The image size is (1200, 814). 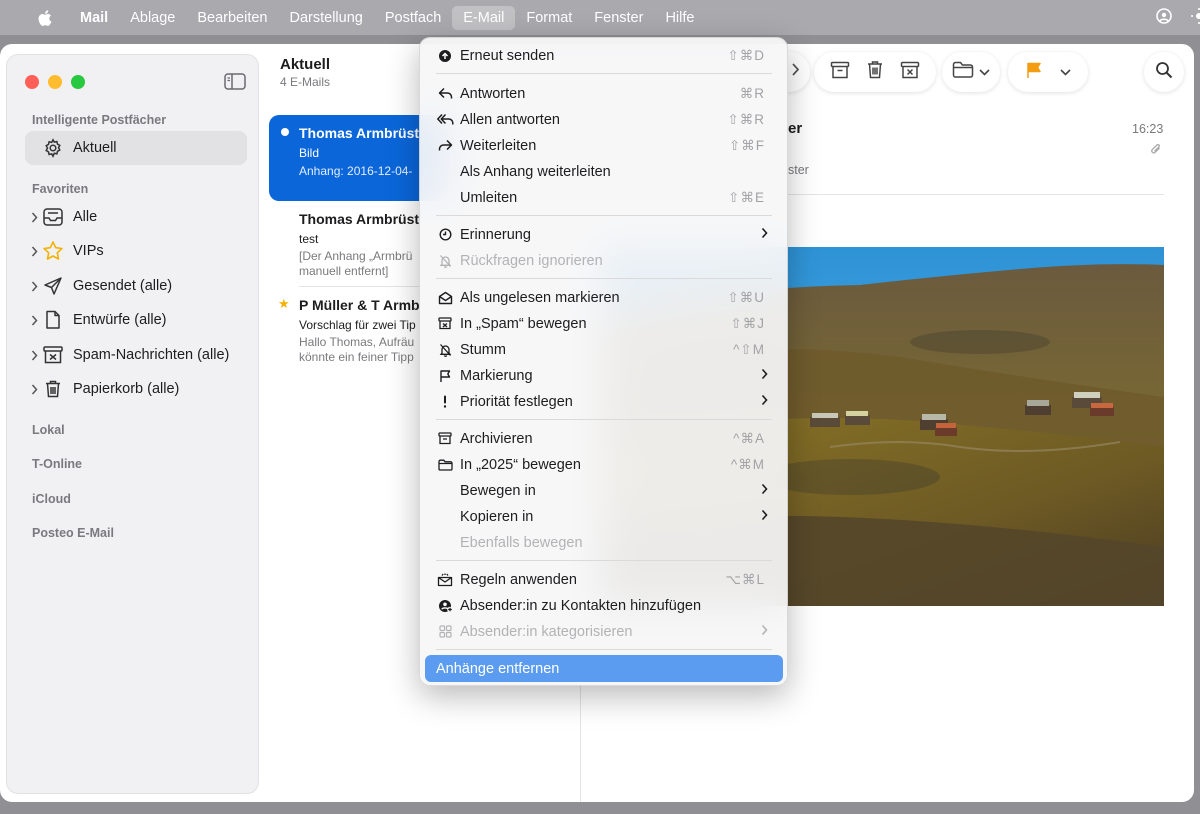 What do you see at coordinates (604, 516) in the screenshot?
I see `menu-item-kopieren-in: Kopieren in` at bounding box center [604, 516].